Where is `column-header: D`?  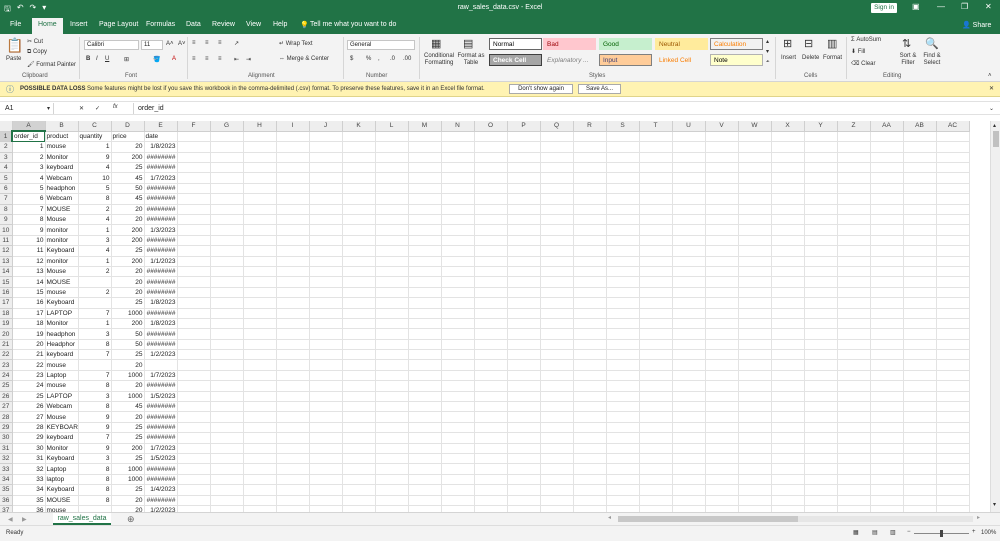 column-header: D is located at coordinates (128, 126).